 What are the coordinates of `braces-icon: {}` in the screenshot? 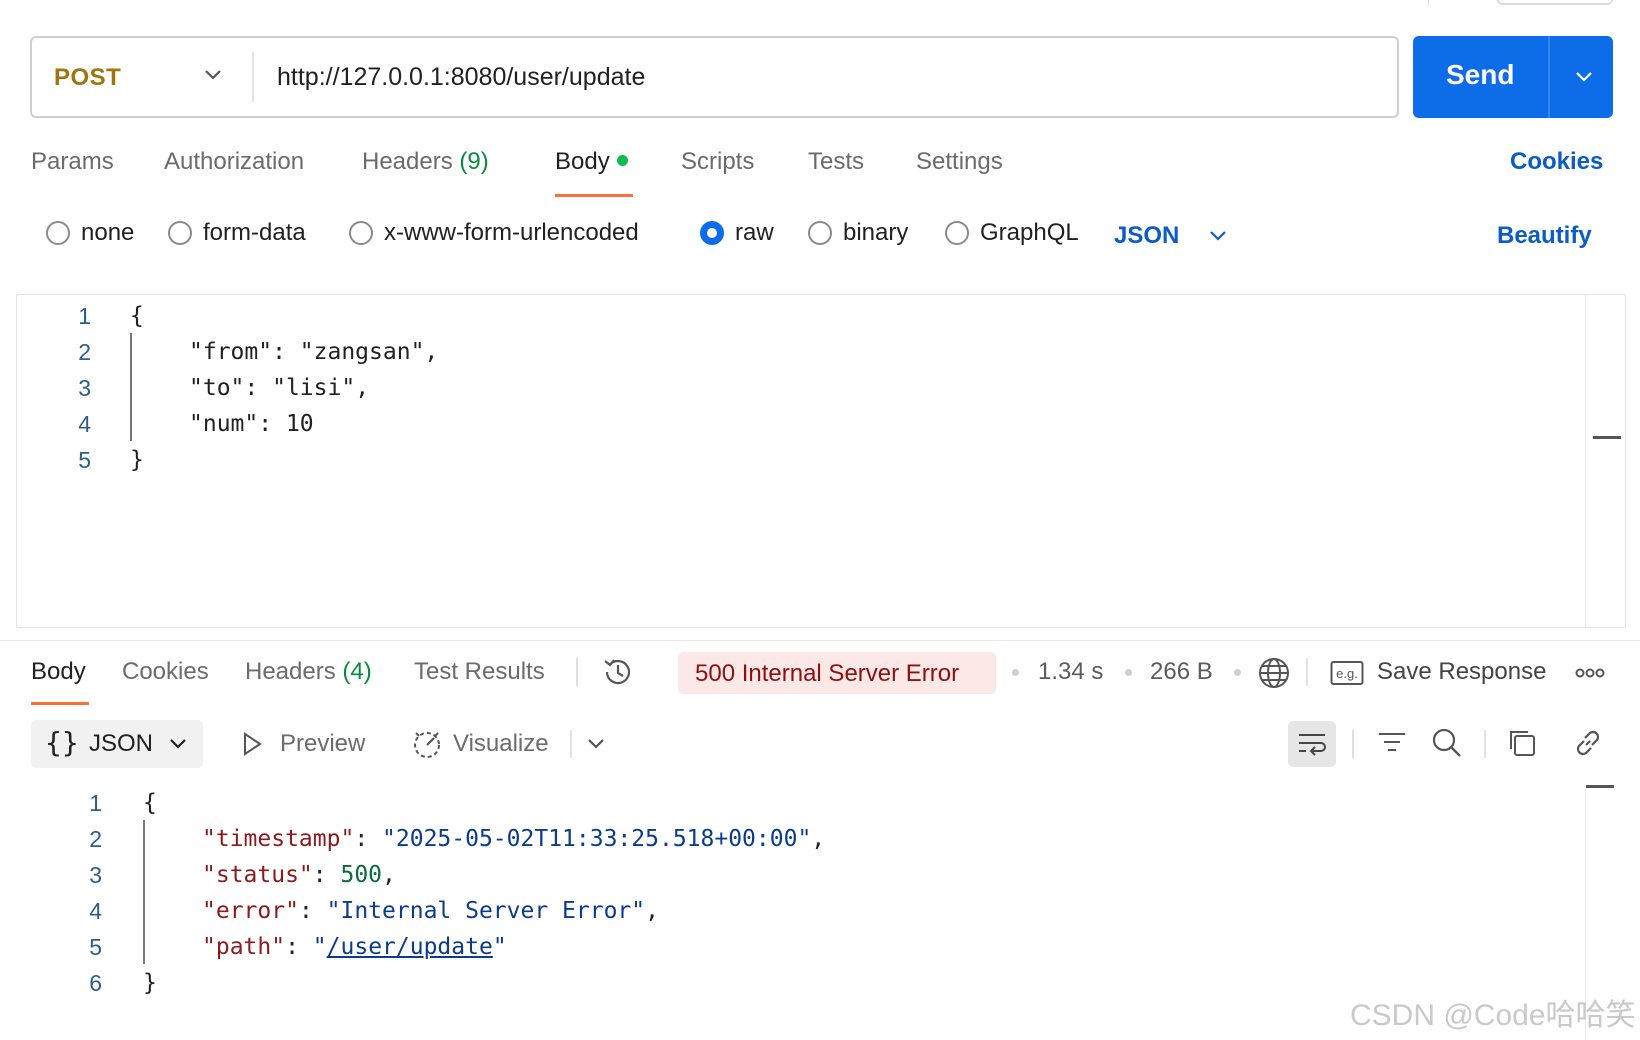 It's located at (62, 742).